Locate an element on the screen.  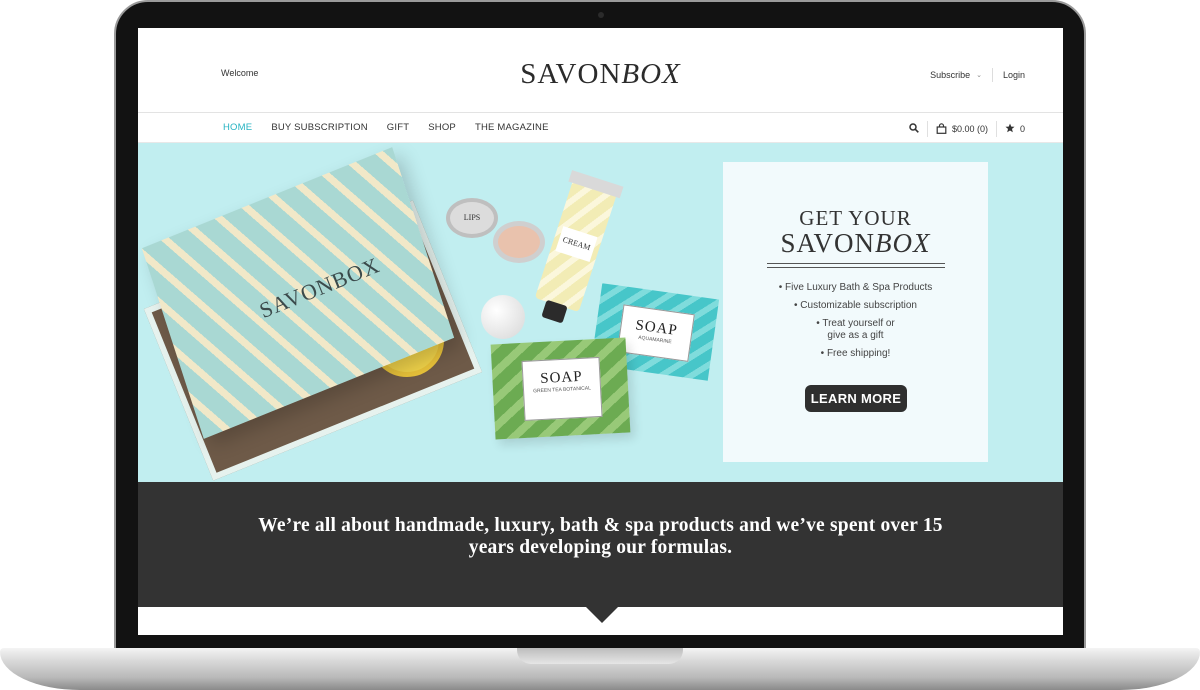
top-header: Welcome SAVONBOX Subscribe ⌄ Login is located at coordinates (600, 70).